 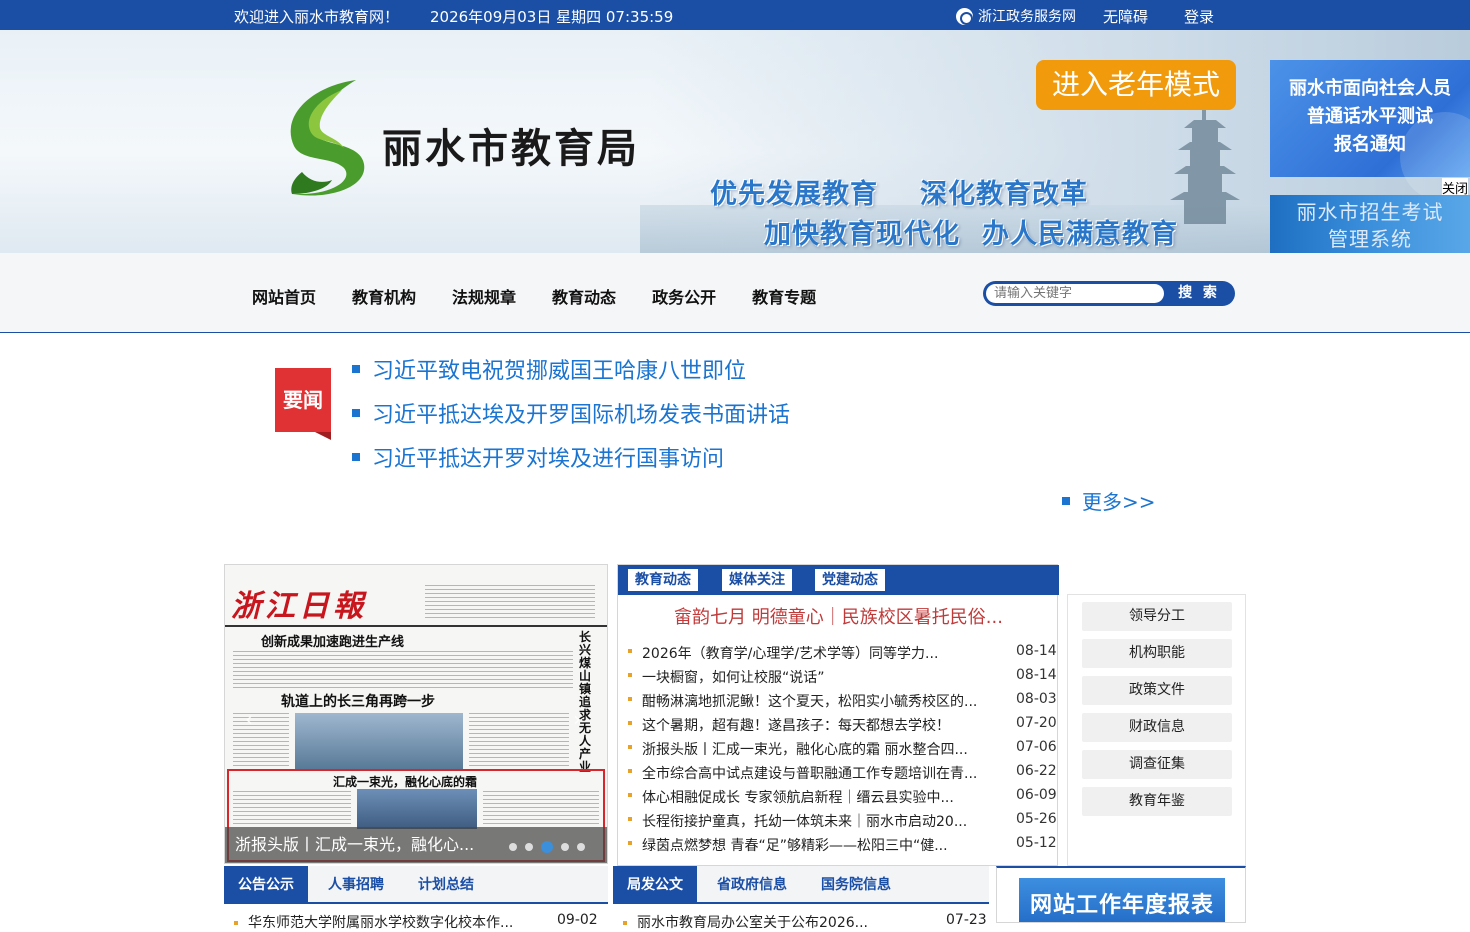 What do you see at coordinates (752, 885) in the screenshot?
I see `tab-provincial-info: 省政府信息` at bounding box center [752, 885].